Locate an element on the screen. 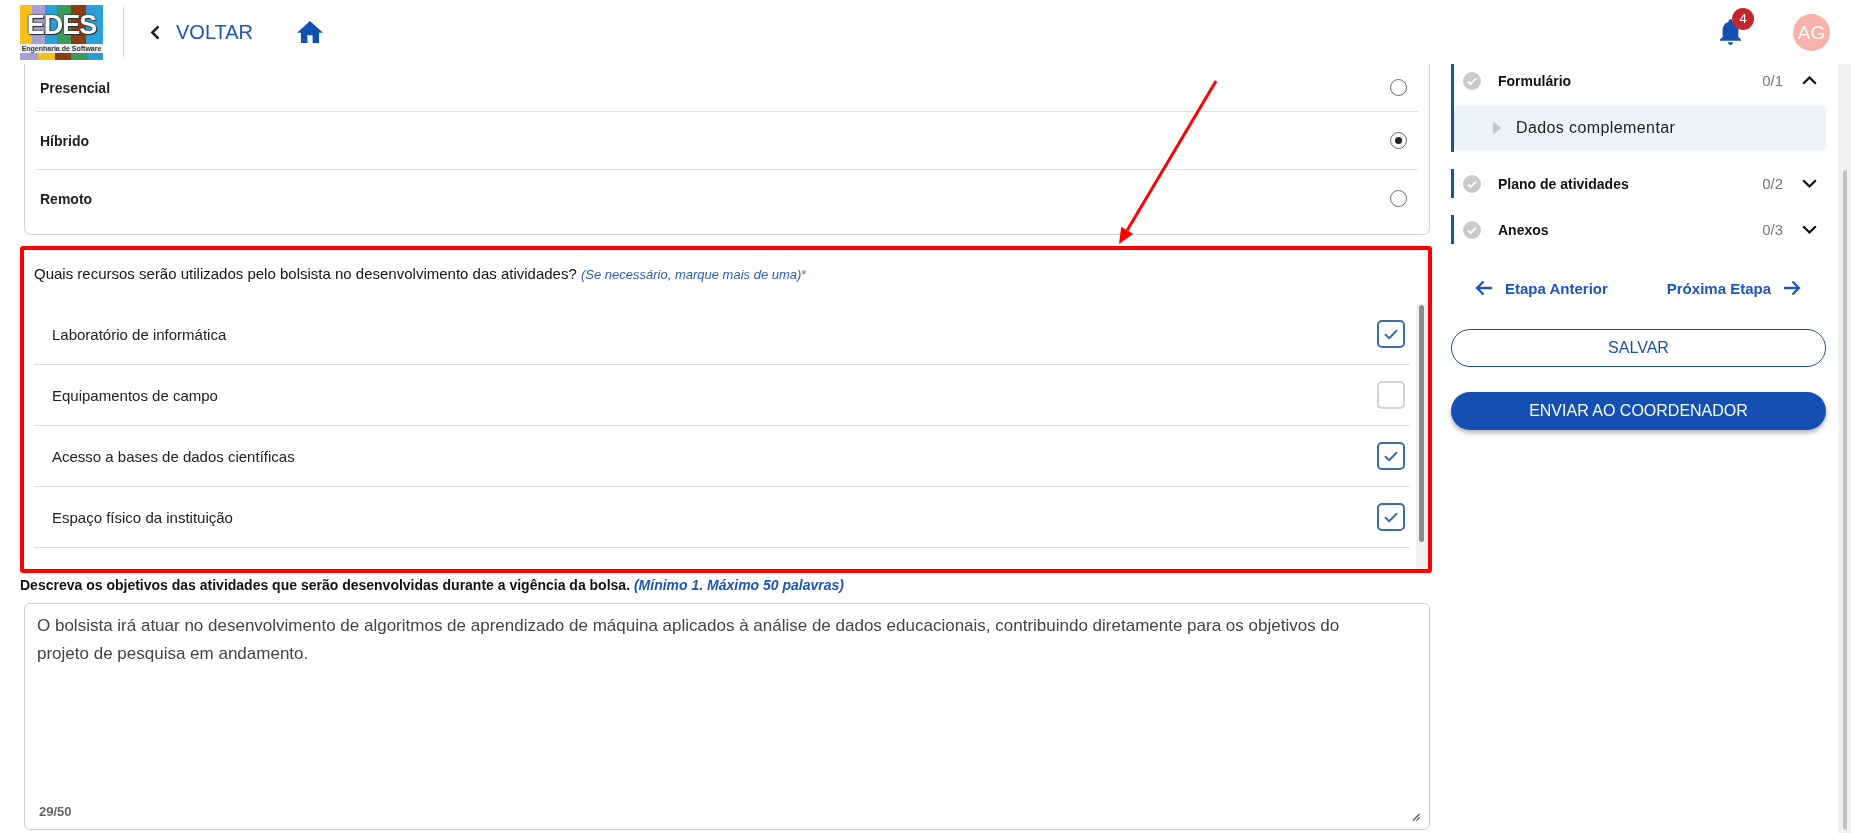  chevron-up-icon is located at coordinates (1809, 80).